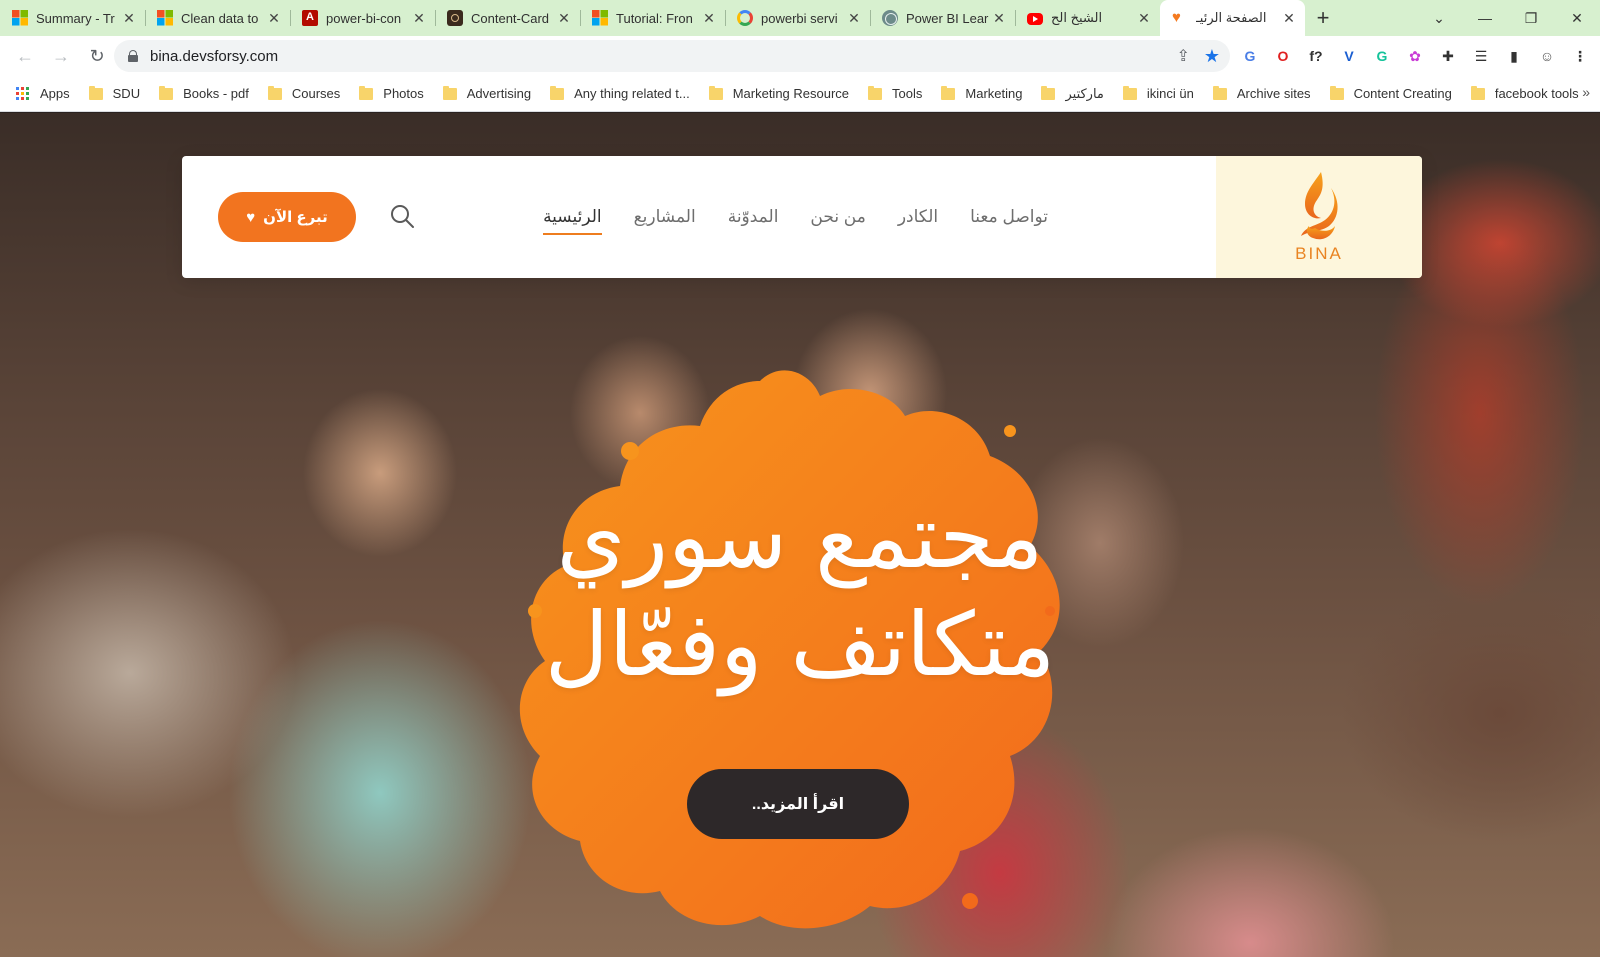  Describe the element at coordinates (1323, 18) in the screenshot. I see `new-tab-button: +` at that location.